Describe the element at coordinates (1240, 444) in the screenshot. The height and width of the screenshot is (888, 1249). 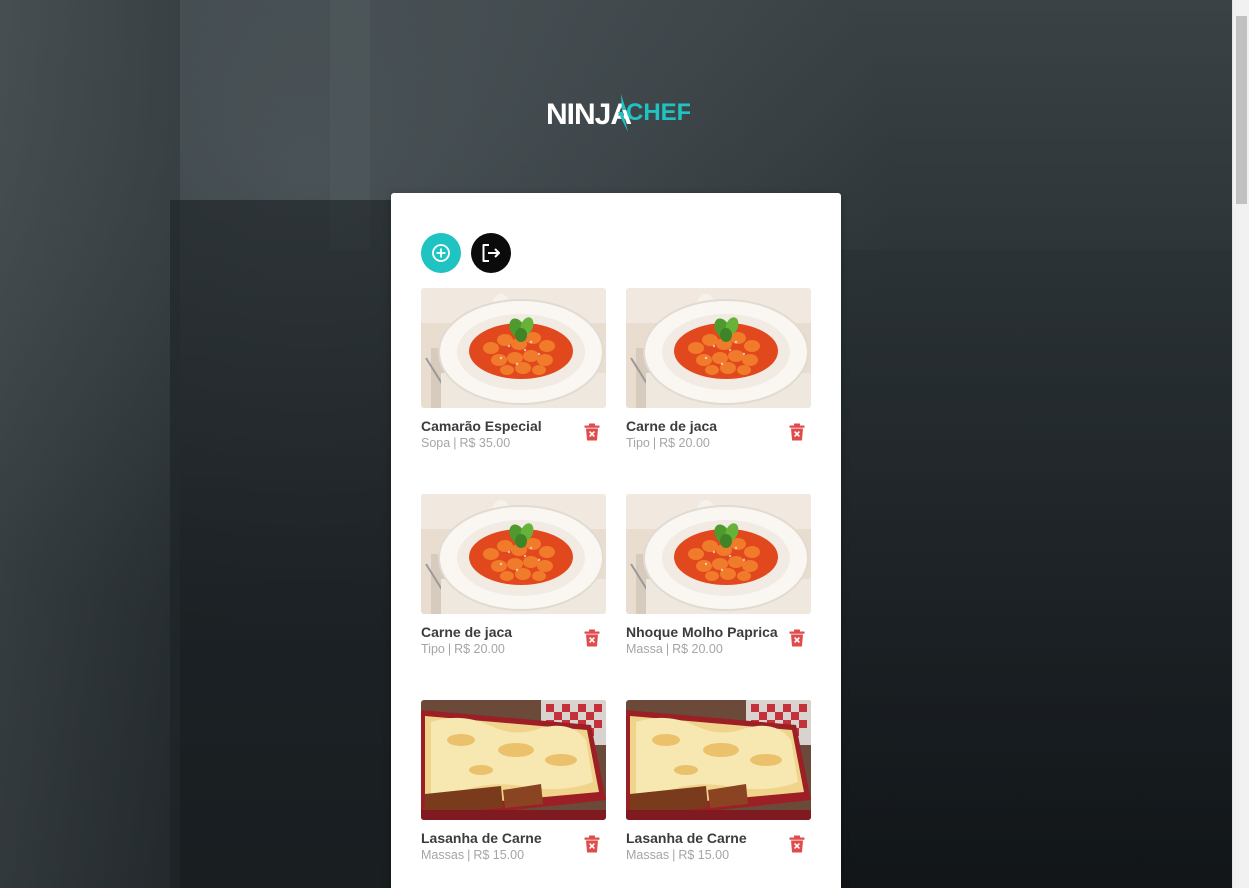
I see `page-scrollbar` at that location.